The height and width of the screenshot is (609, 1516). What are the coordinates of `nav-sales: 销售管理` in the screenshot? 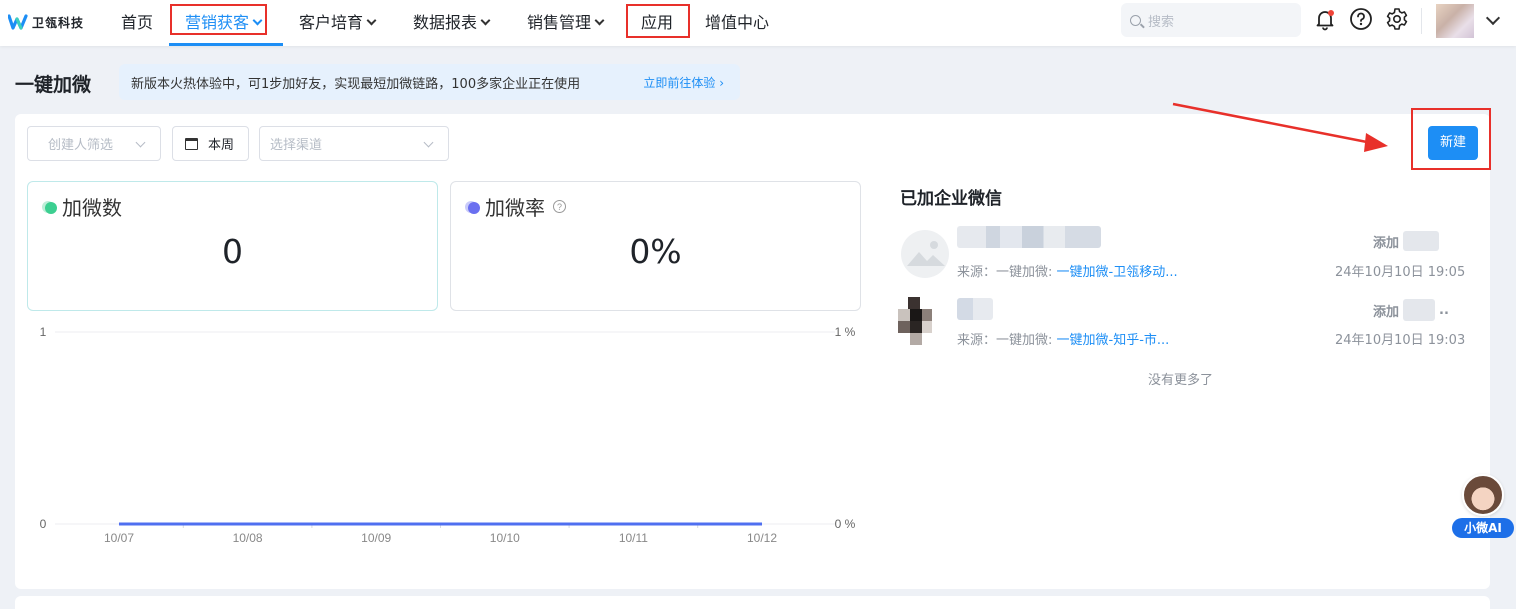 It's located at (566, 23).